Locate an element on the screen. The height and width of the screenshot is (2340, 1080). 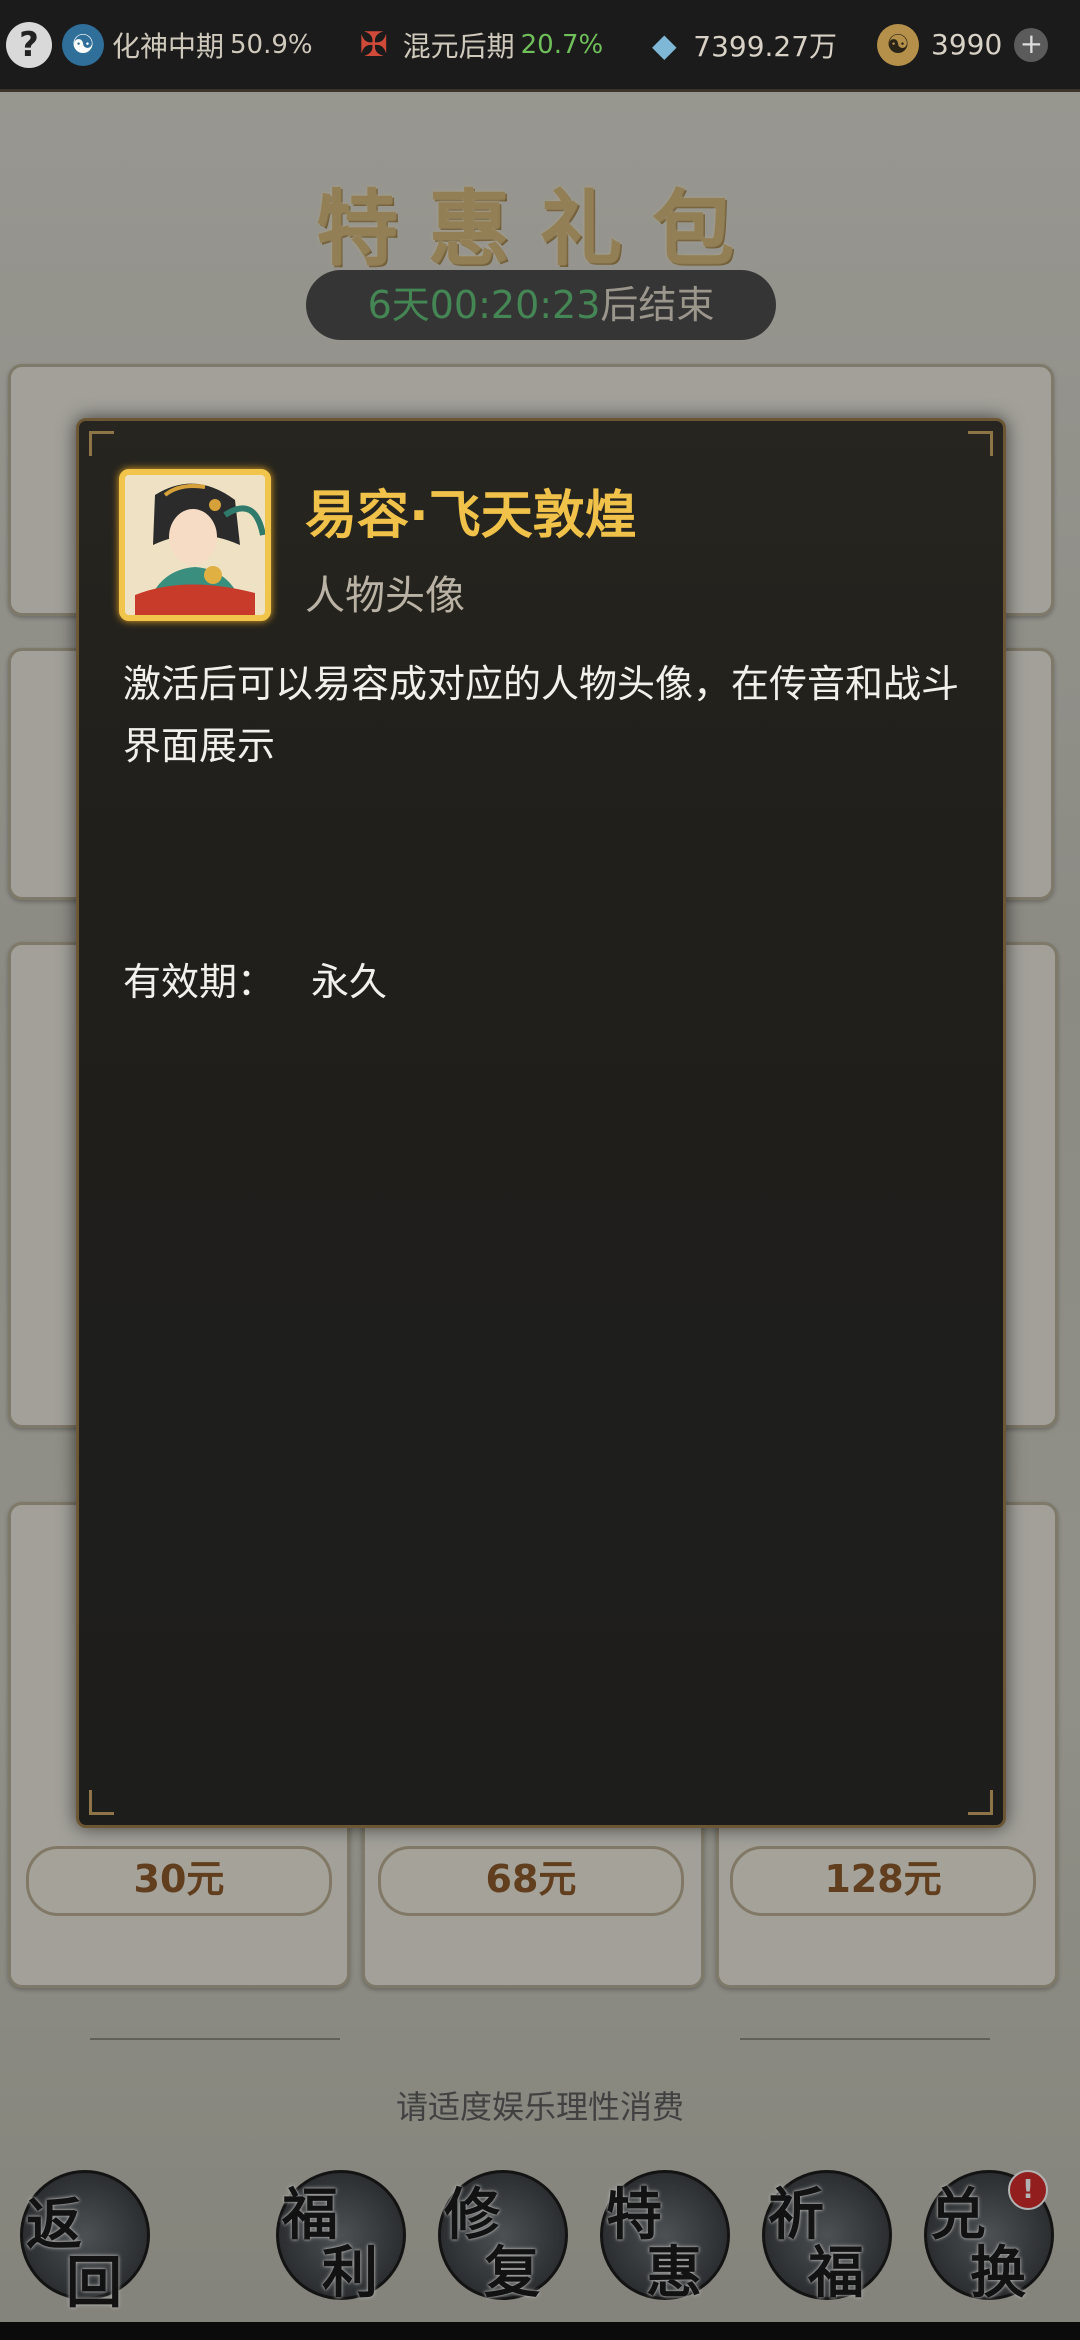
body-realm-progress: 20.7% is located at coordinates (562, 44).